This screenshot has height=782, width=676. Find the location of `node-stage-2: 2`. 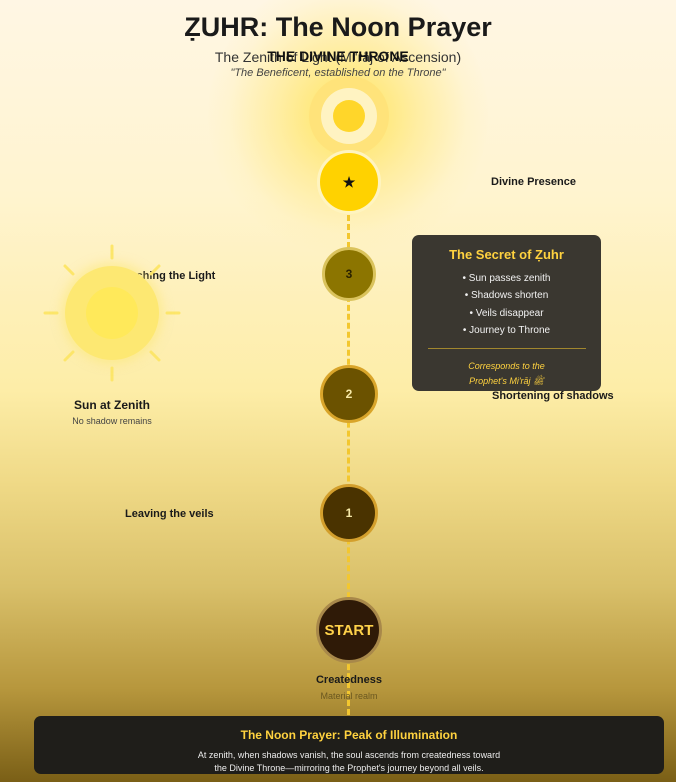

node-stage-2: 2 is located at coordinates (349, 394).